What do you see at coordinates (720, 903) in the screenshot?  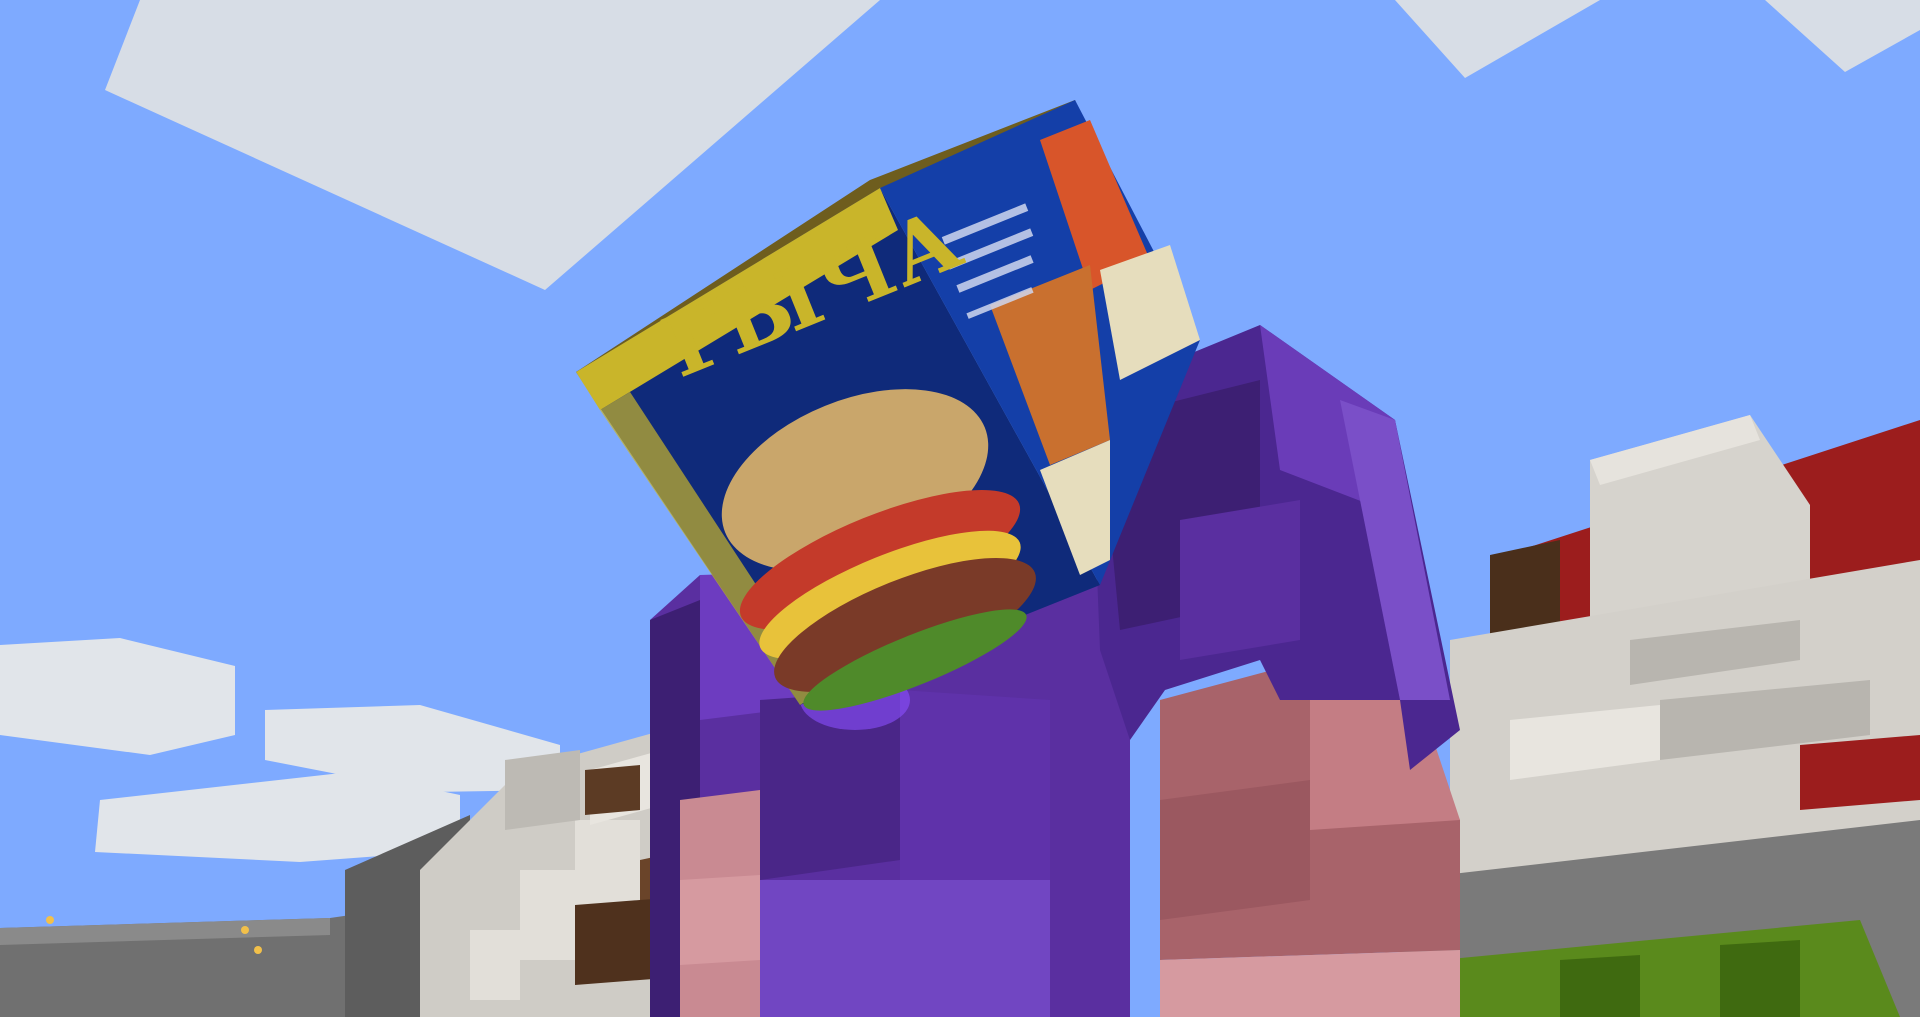 I see `player-arm-left` at bounding box center [720, 903].